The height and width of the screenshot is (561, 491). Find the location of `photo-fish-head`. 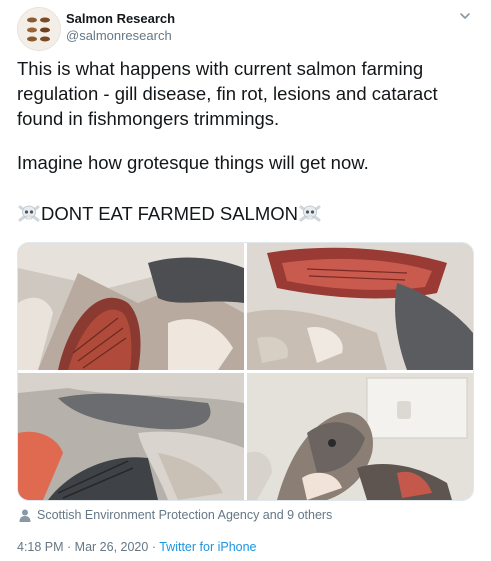

photo-fish-head is located at coordinates (360, 306).